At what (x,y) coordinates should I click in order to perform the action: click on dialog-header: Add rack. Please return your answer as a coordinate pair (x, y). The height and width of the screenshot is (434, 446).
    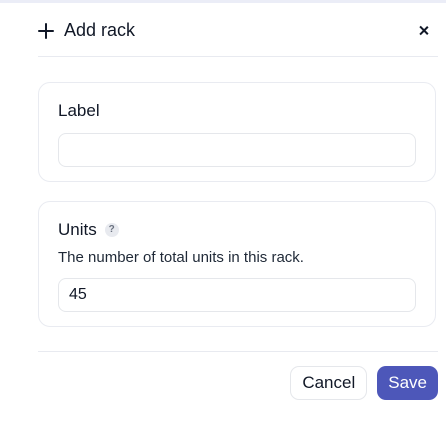
    Looking at the image, I should click on (86, 30).